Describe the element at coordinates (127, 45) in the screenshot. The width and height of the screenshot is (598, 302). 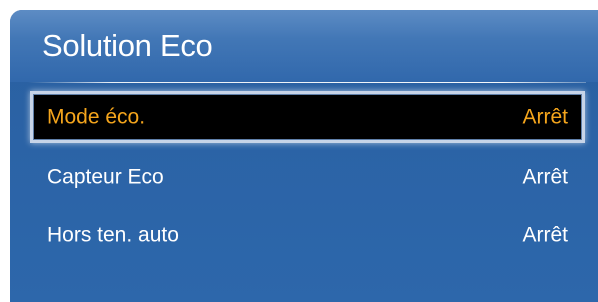
I see `panel-title: Solution Eco` at that location.